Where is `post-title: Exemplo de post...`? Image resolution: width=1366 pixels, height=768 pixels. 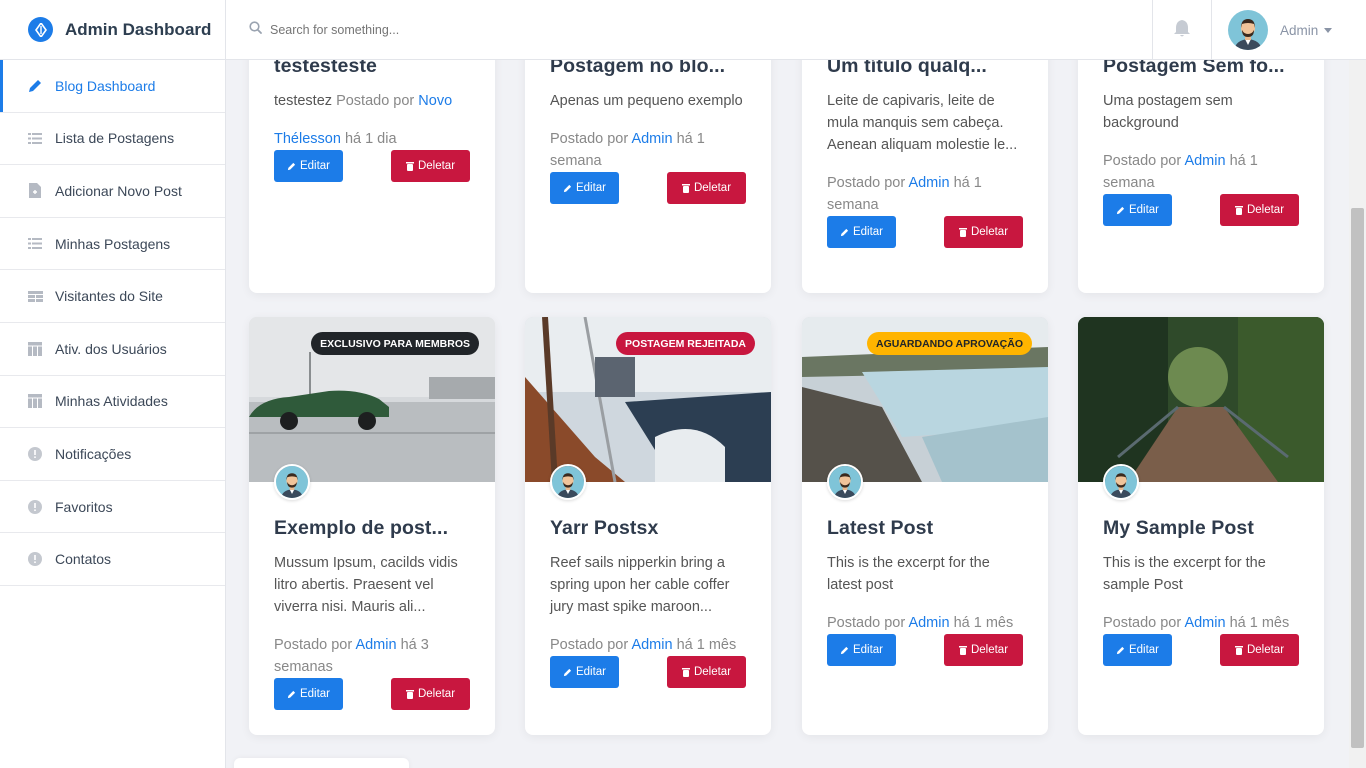 post-title: Exemplo de post... is located at coordinates (372, 528).